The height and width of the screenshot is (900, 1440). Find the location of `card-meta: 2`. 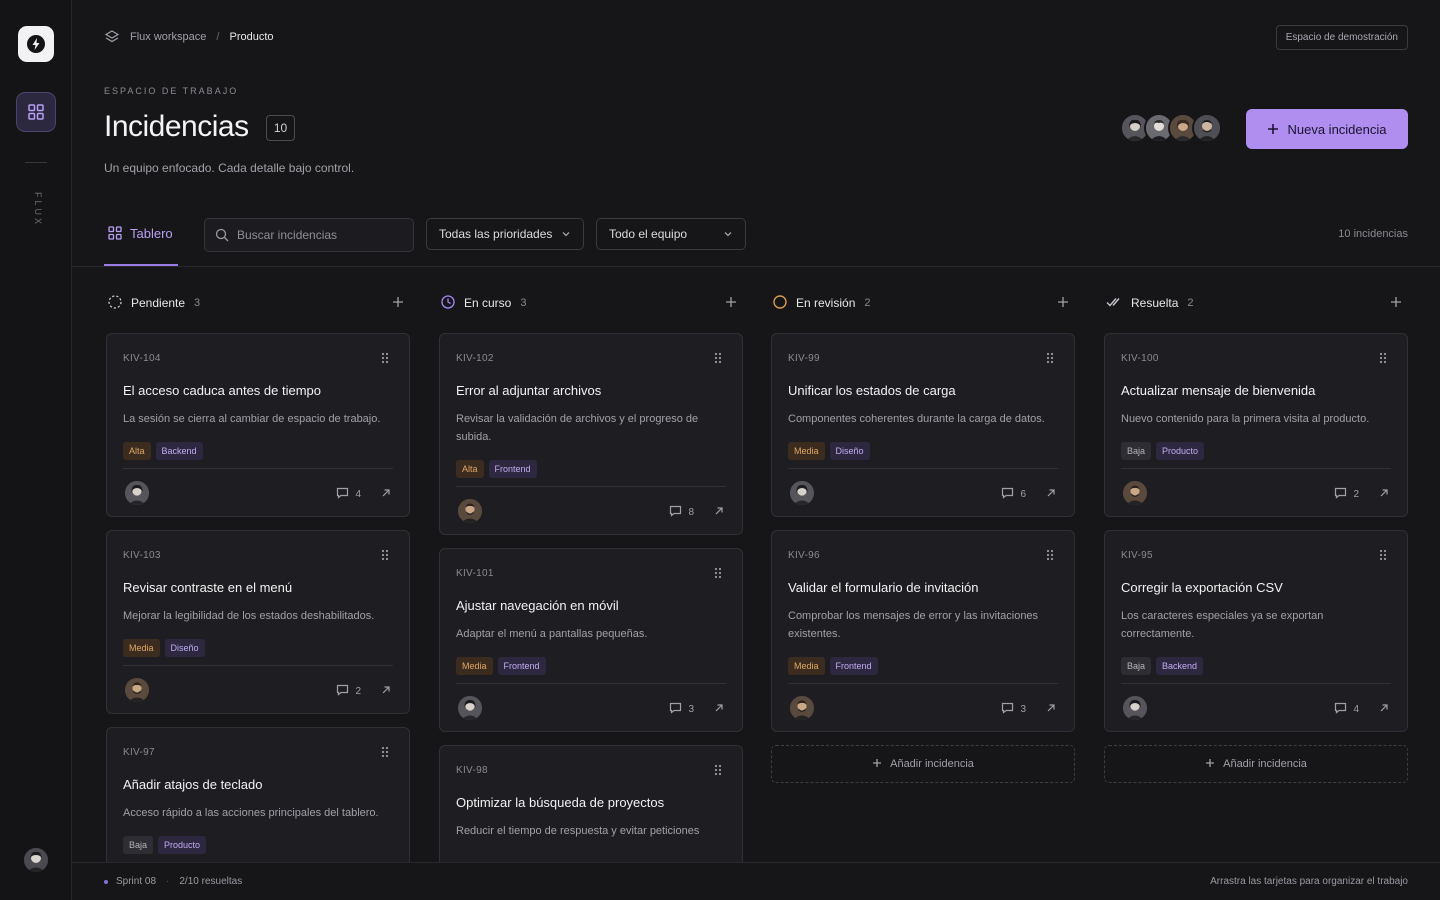

card-meta: 2 is located at coordinates (363, 691).